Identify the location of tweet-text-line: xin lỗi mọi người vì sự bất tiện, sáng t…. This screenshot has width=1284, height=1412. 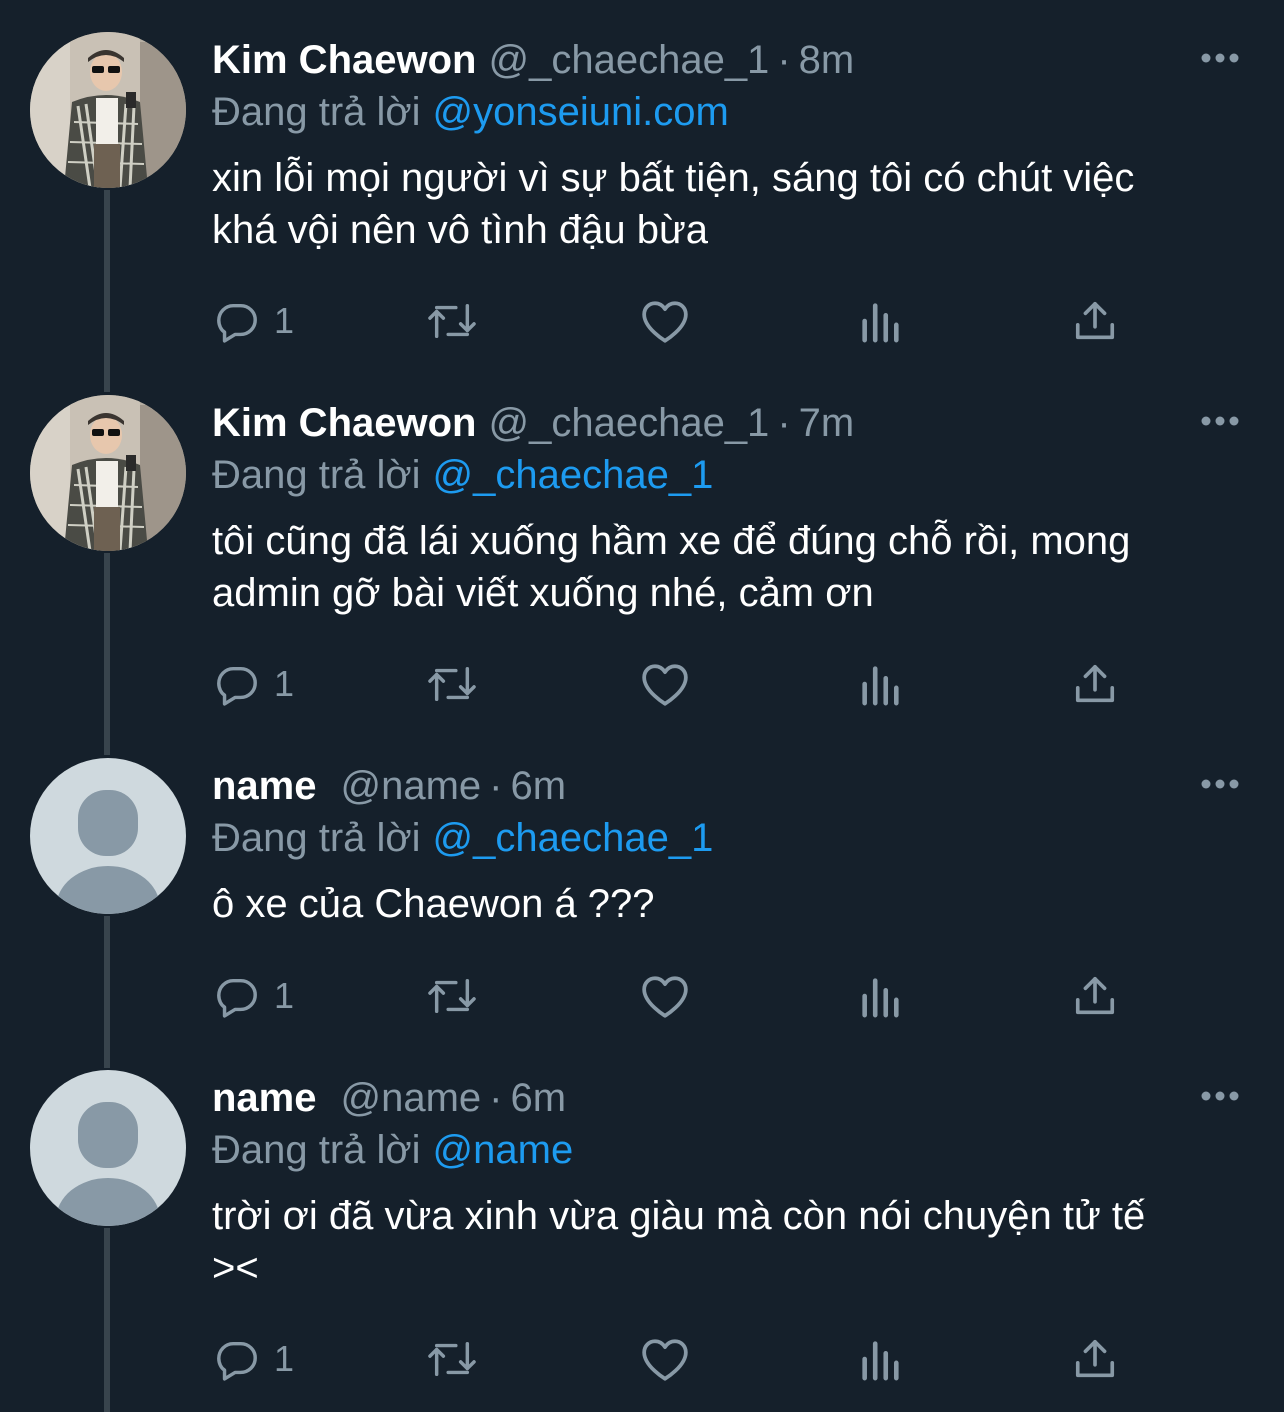
(673, 178).